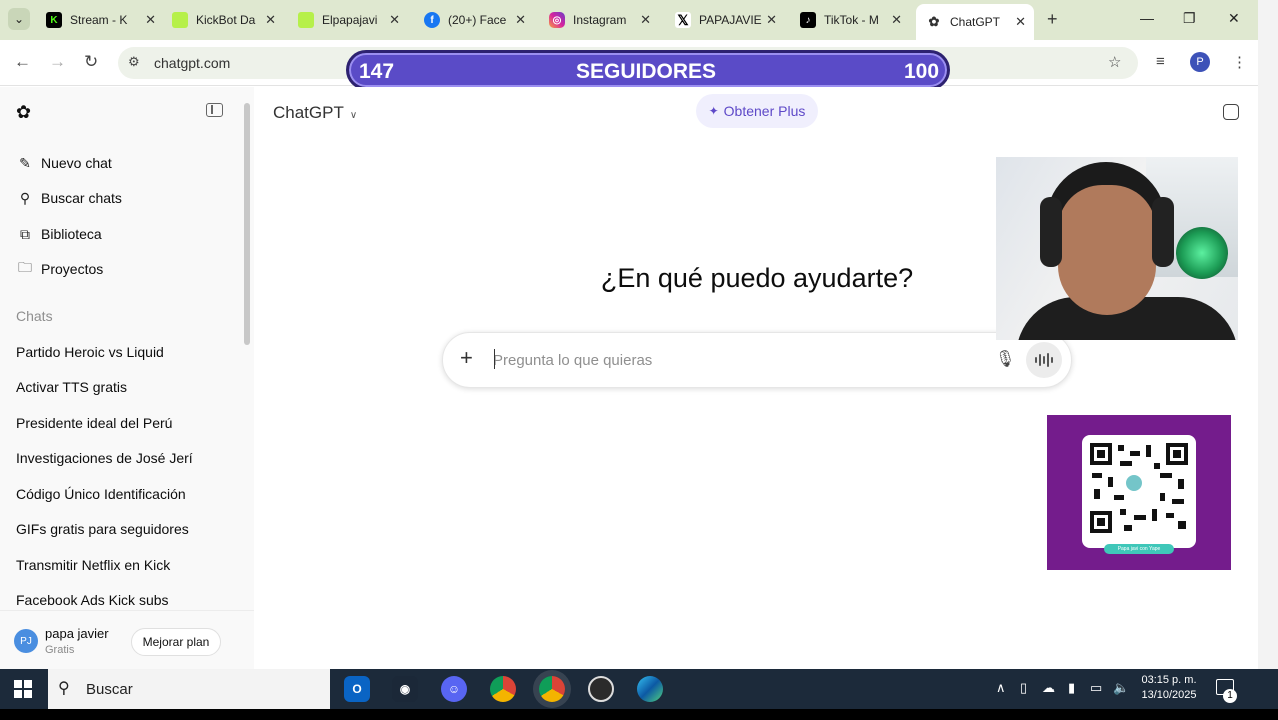 The image size is (1278, 720). What do you see at coordinates (1231, 112) in the screenshot?
I see `temporary-chat-icon` at bounding box center [1231, 112].